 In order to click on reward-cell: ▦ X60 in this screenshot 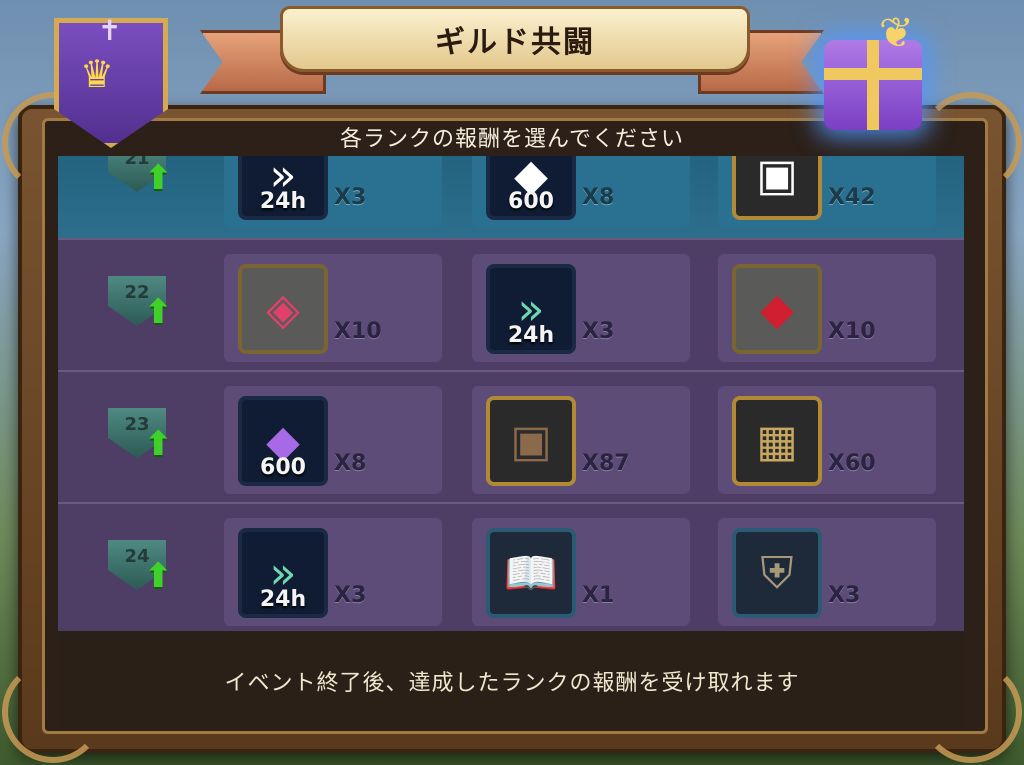, I will do `click(827, 440)`.